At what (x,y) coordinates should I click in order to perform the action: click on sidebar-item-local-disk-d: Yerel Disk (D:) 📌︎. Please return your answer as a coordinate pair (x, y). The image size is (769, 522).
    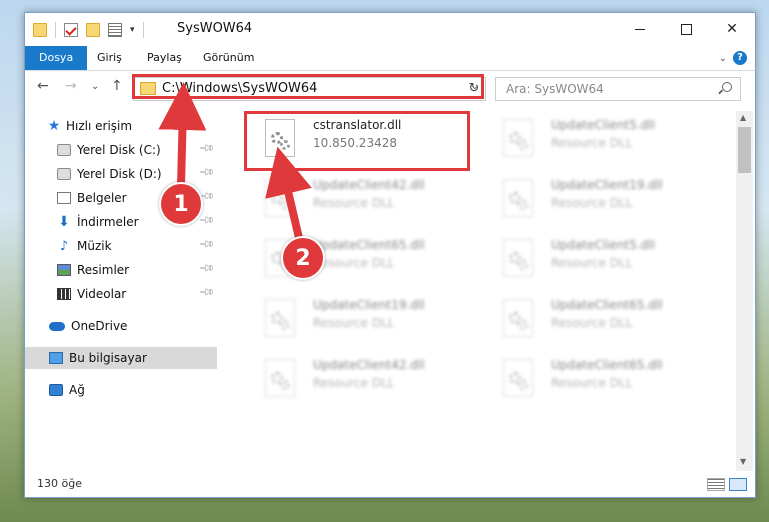
    Looking at the image, I should click on (121, 174).